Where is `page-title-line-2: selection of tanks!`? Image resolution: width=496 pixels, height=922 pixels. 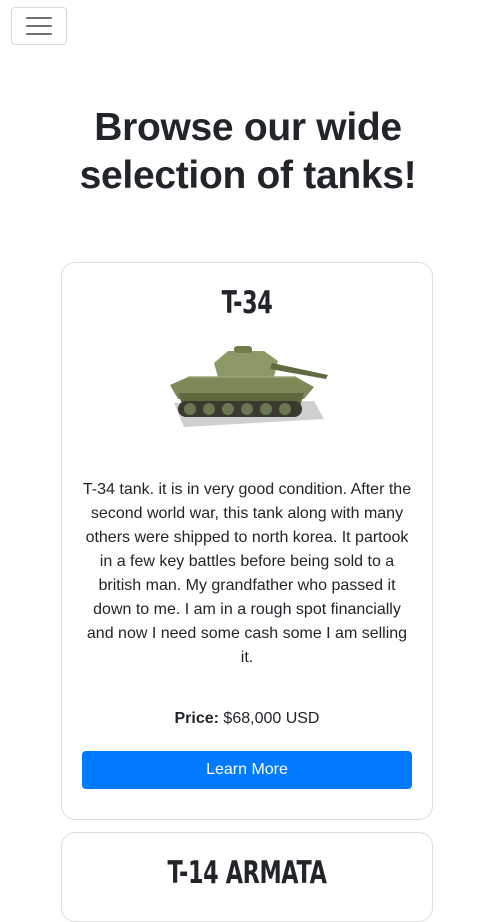
page-title-line-2: selection of tanks! is located at coordinates (248, 175).